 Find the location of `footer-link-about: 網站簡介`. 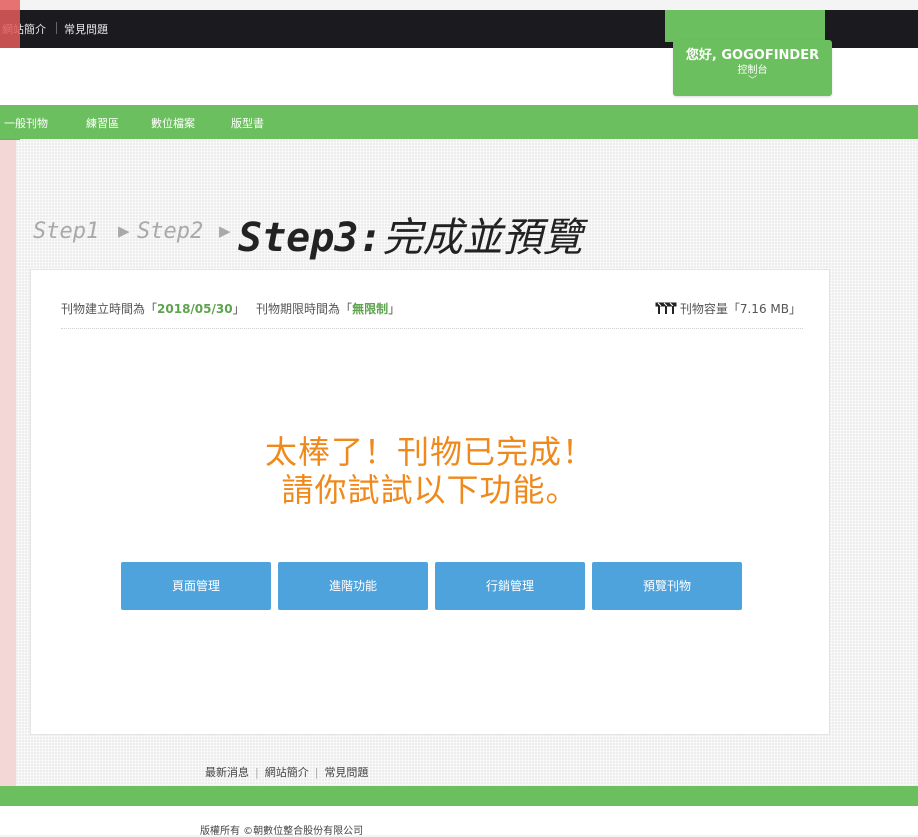

footer-link-about: 網站簡介 is located at coordinates (287, 772).